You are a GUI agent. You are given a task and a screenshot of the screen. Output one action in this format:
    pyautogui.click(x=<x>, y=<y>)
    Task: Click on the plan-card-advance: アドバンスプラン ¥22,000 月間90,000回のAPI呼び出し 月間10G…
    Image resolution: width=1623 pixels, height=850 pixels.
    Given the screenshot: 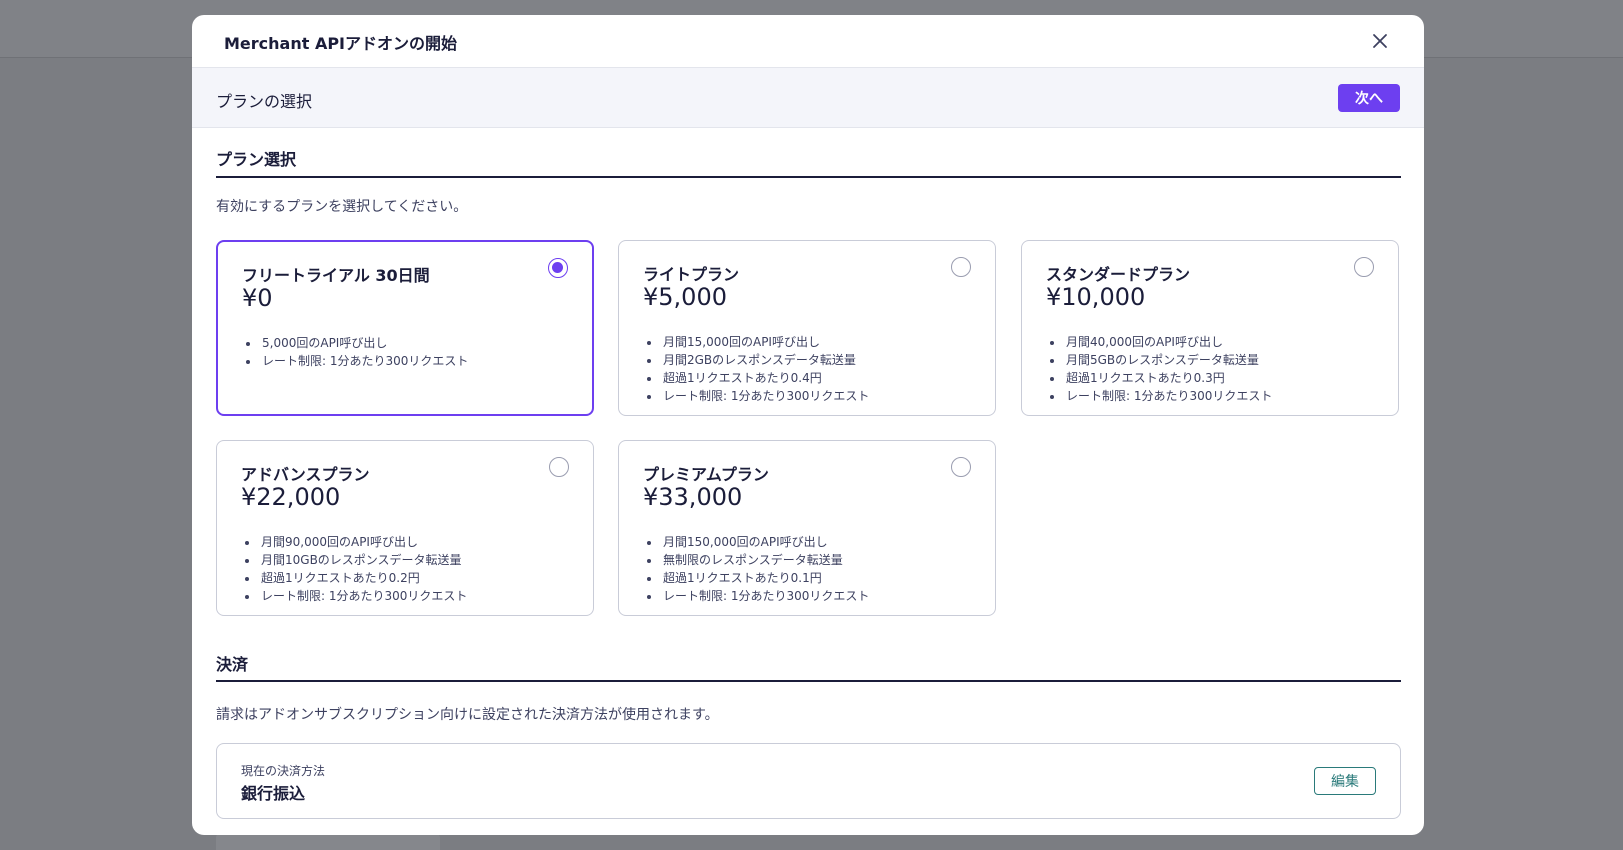 What is the action you would take?
    pyautogui.click(x=405, y=528)
    